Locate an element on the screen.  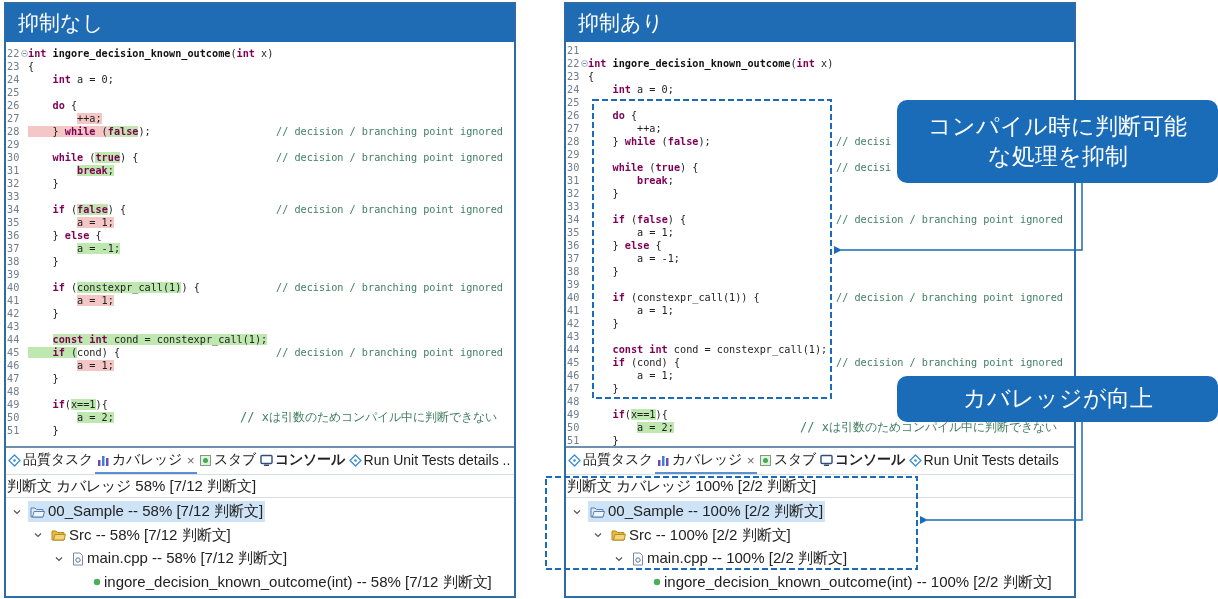
view-tab: Run Unit Tests details is located at coordinates (983, 461).